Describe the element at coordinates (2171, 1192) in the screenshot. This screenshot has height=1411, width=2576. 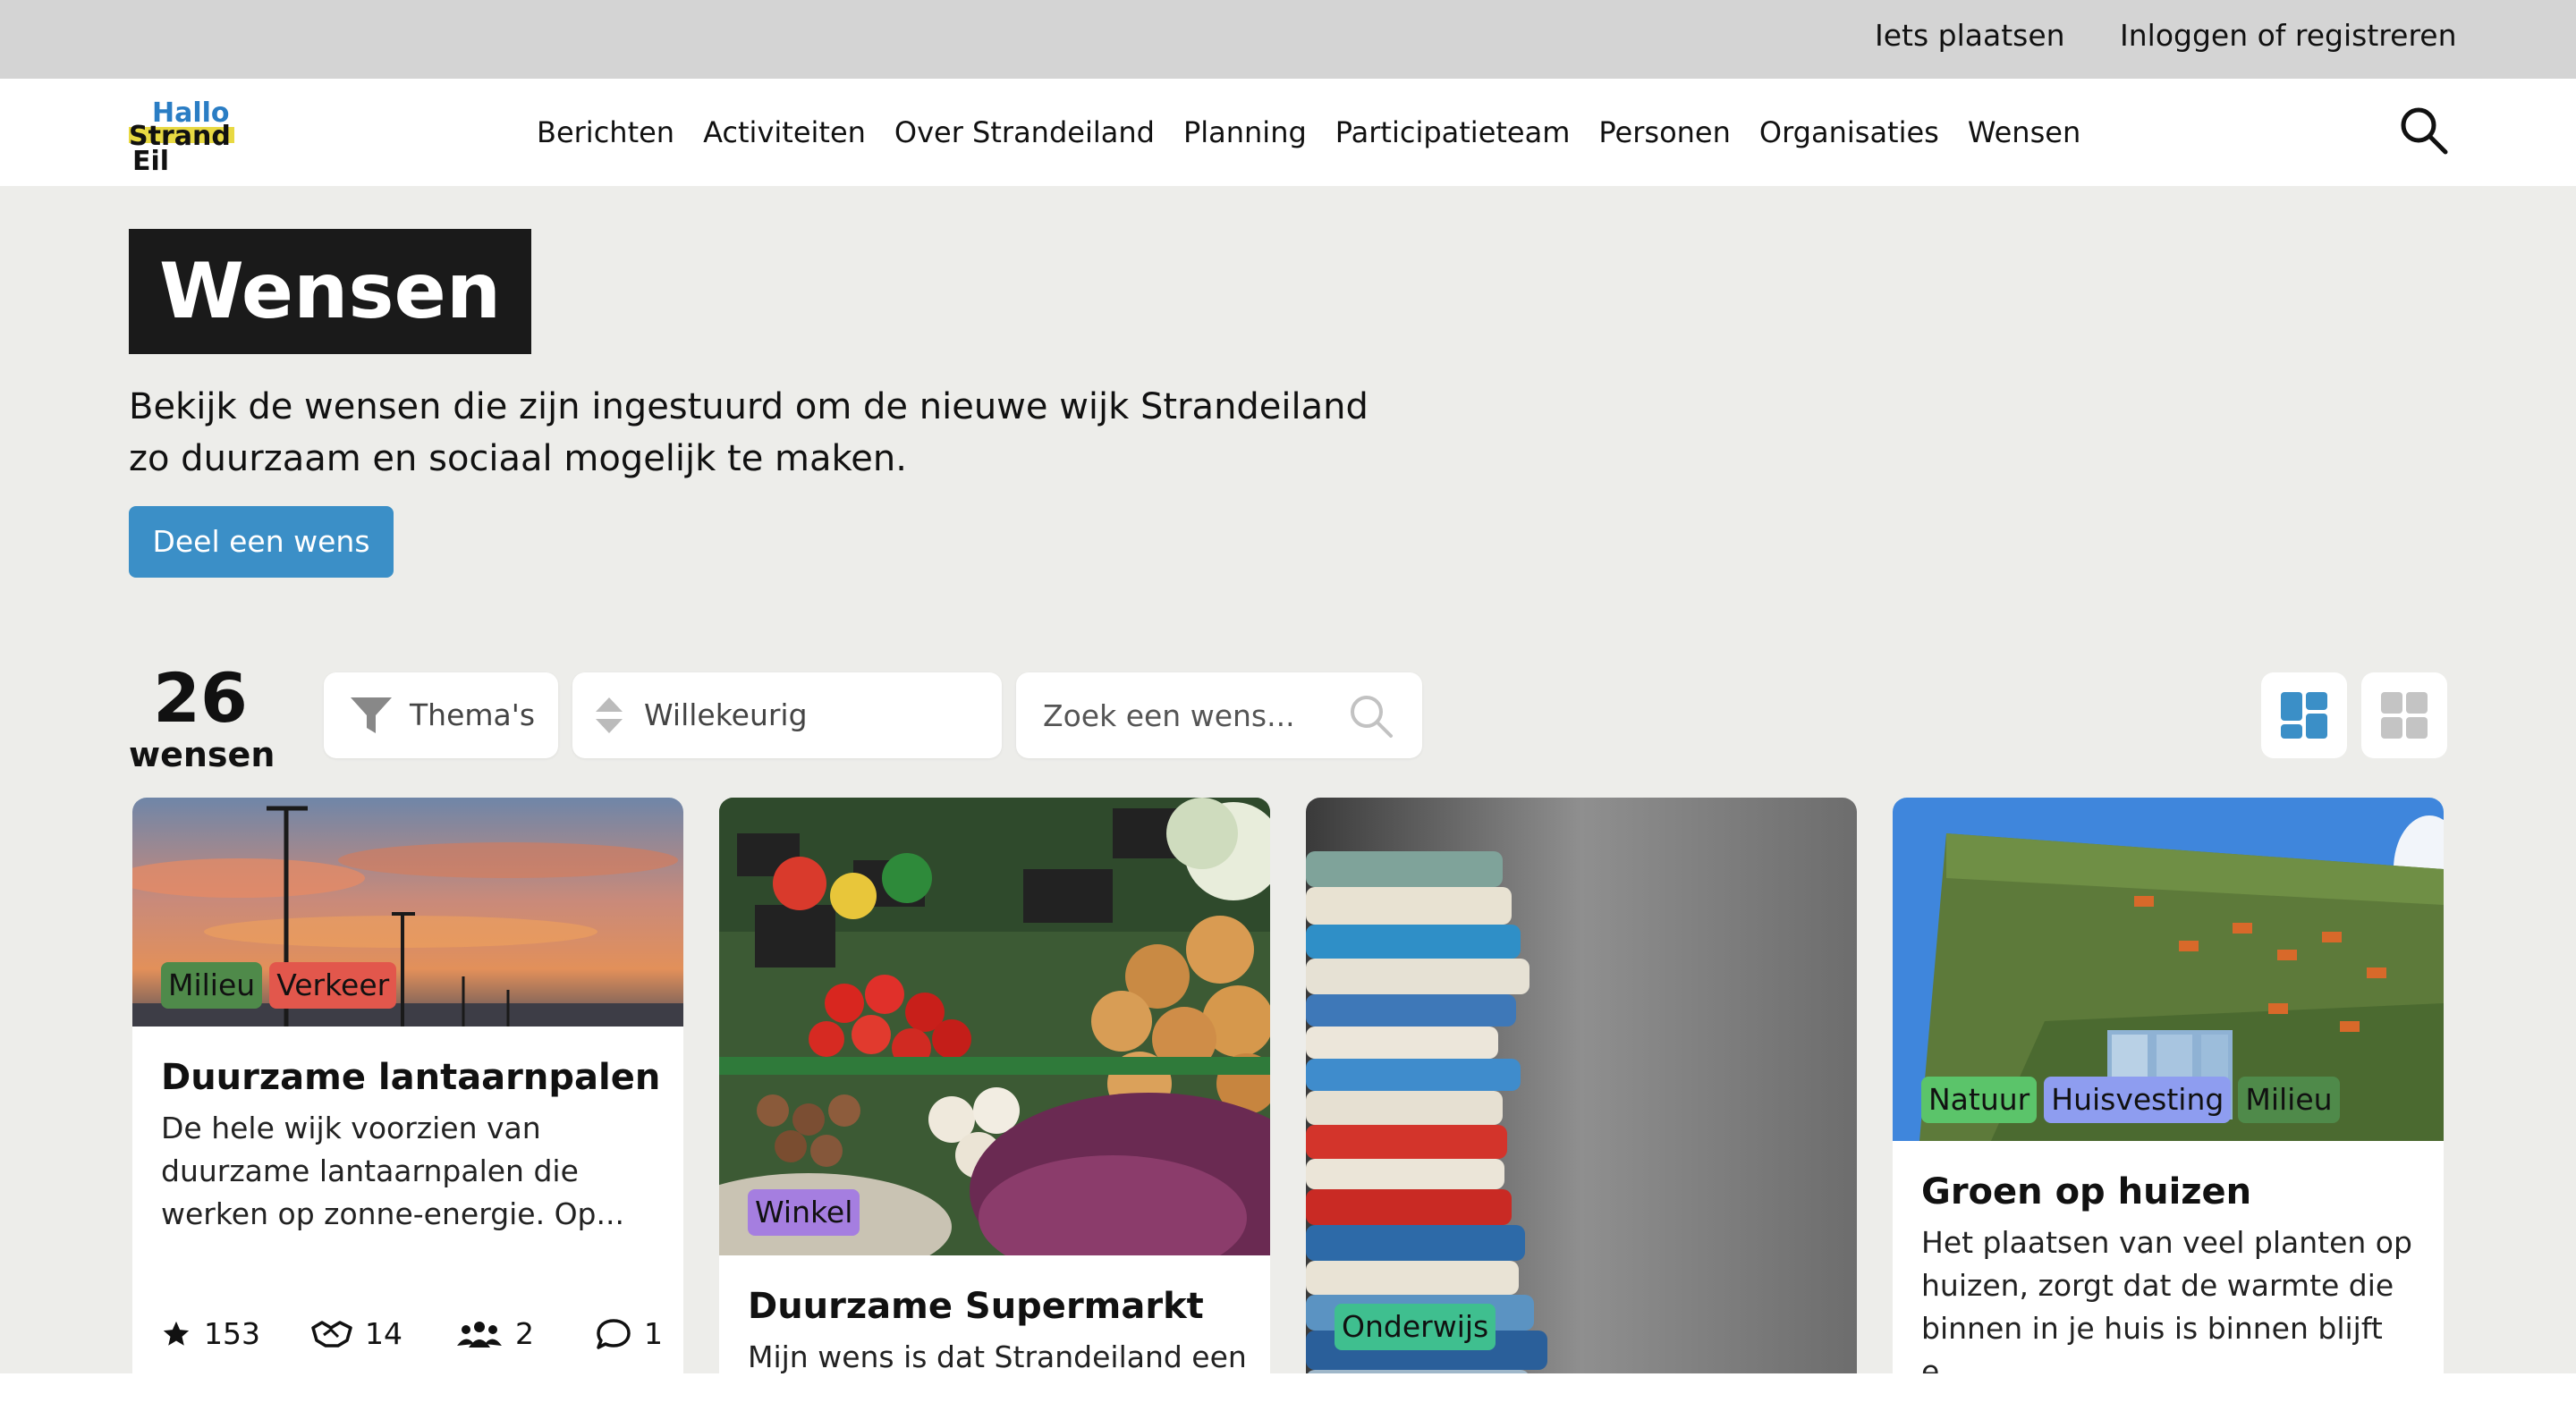
I see `card-title: Groen op huizen` at that location.